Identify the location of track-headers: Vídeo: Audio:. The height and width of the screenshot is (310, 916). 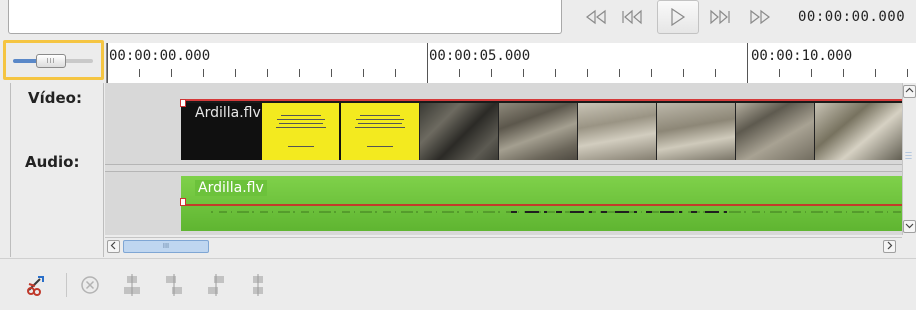
(57, 170).